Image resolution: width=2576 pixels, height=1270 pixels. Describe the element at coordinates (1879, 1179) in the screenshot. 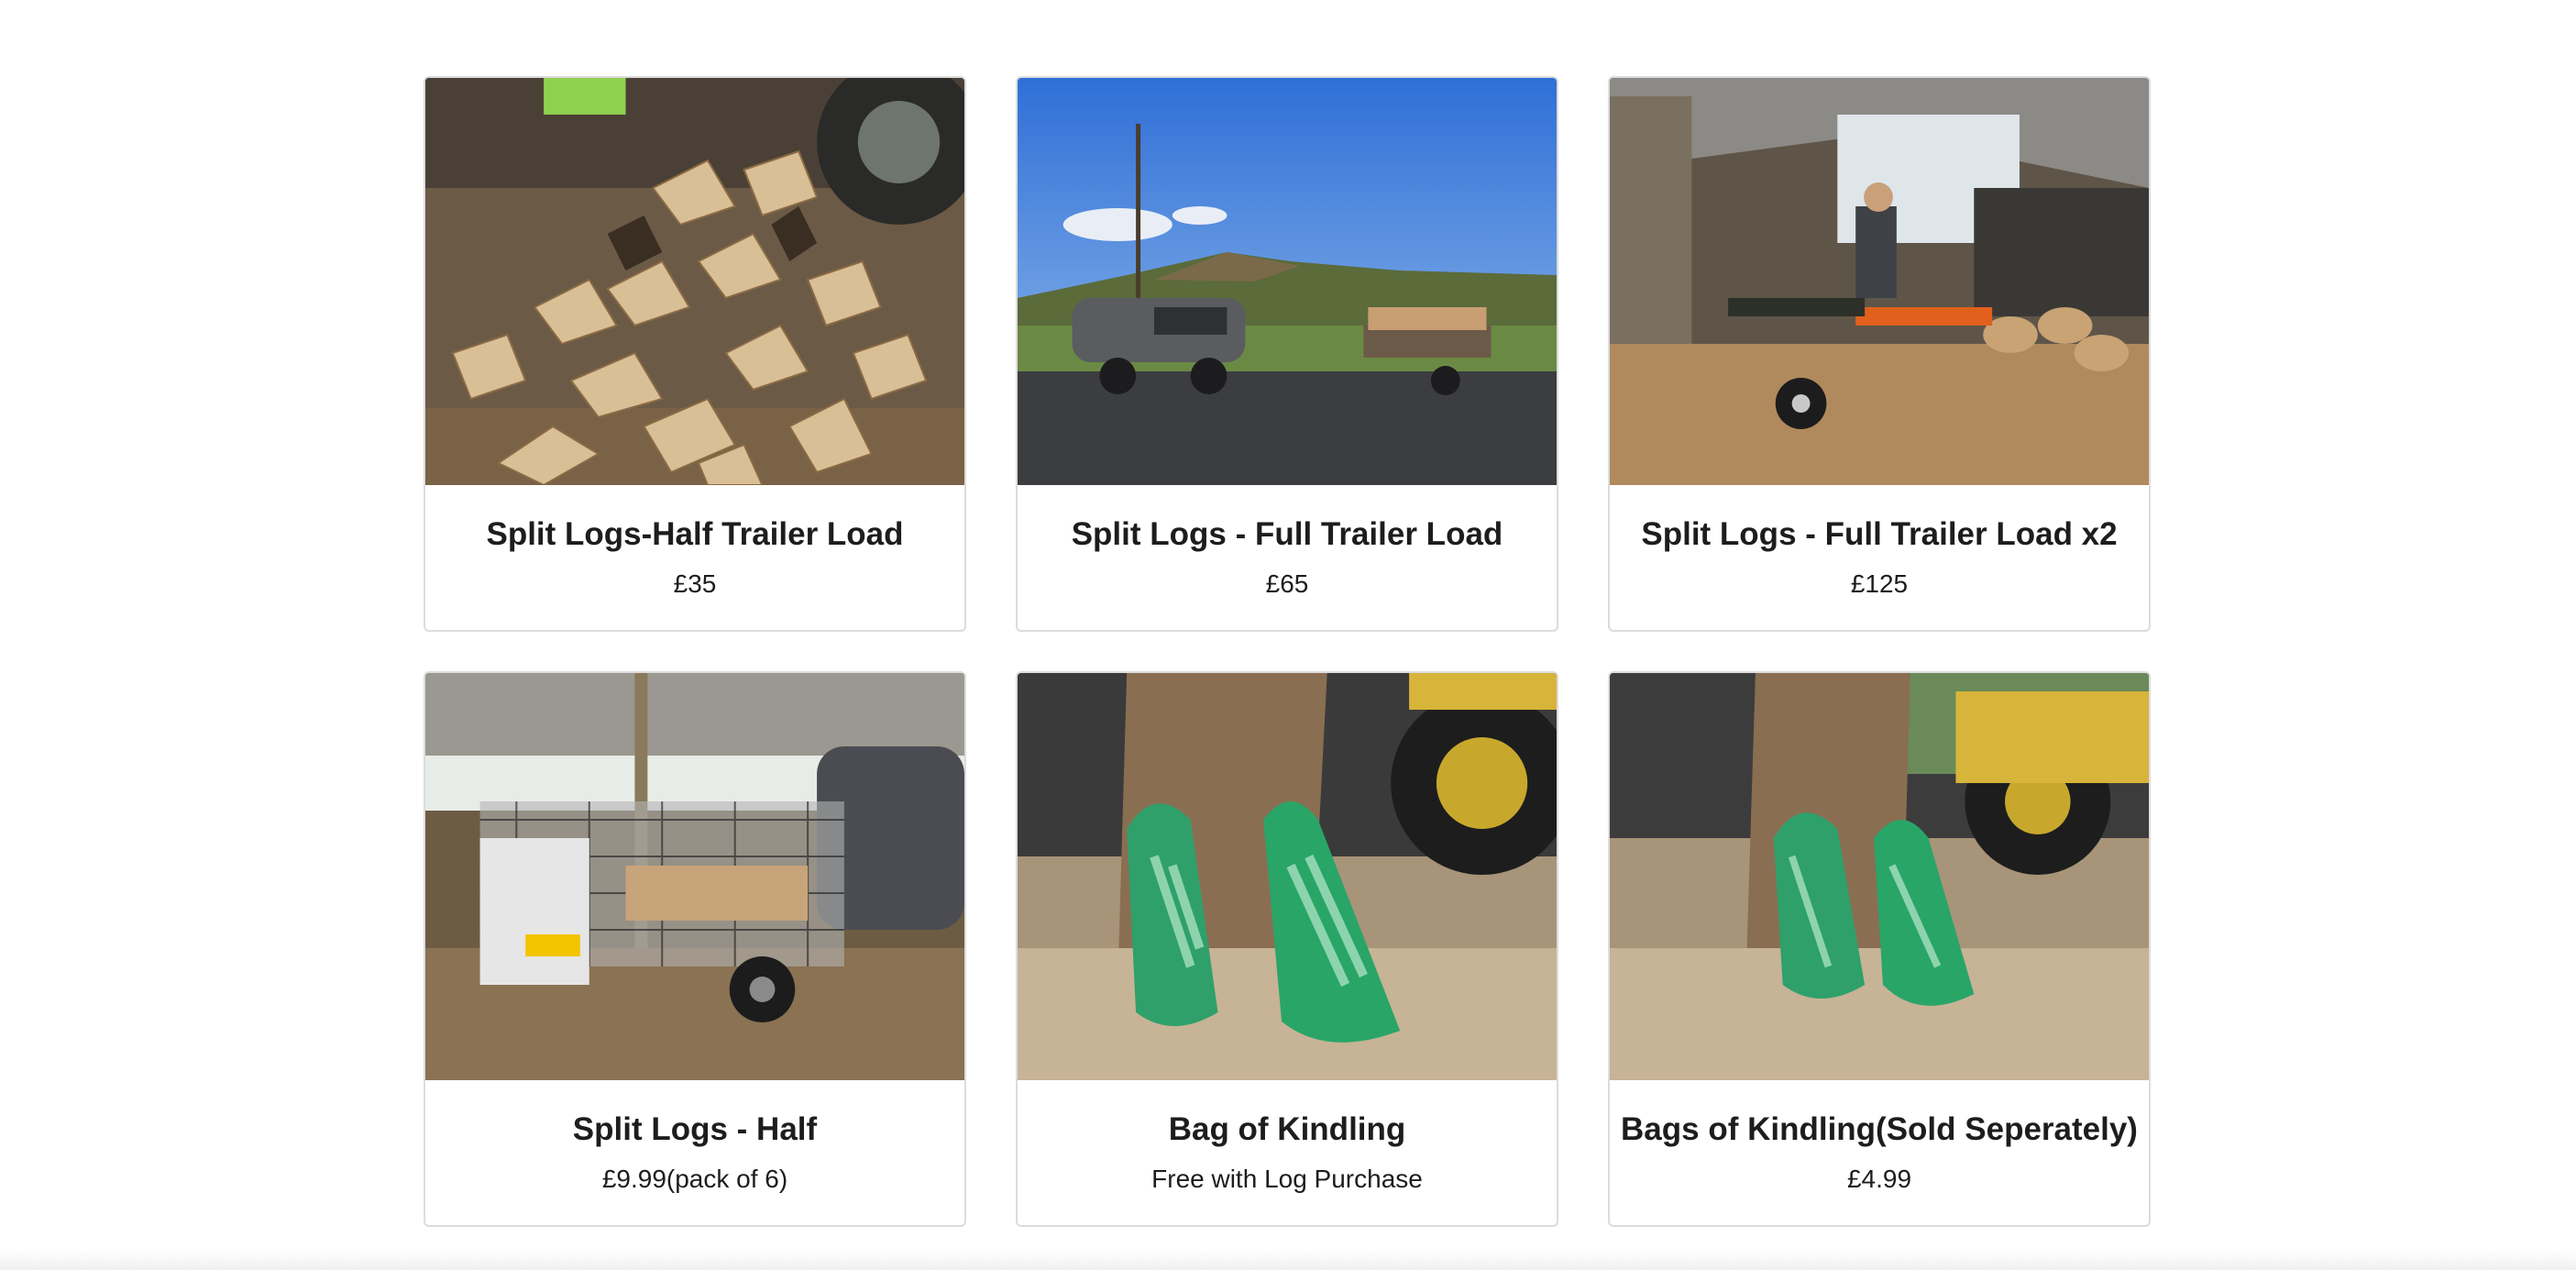

I see `product-price: £4.99` at that location.